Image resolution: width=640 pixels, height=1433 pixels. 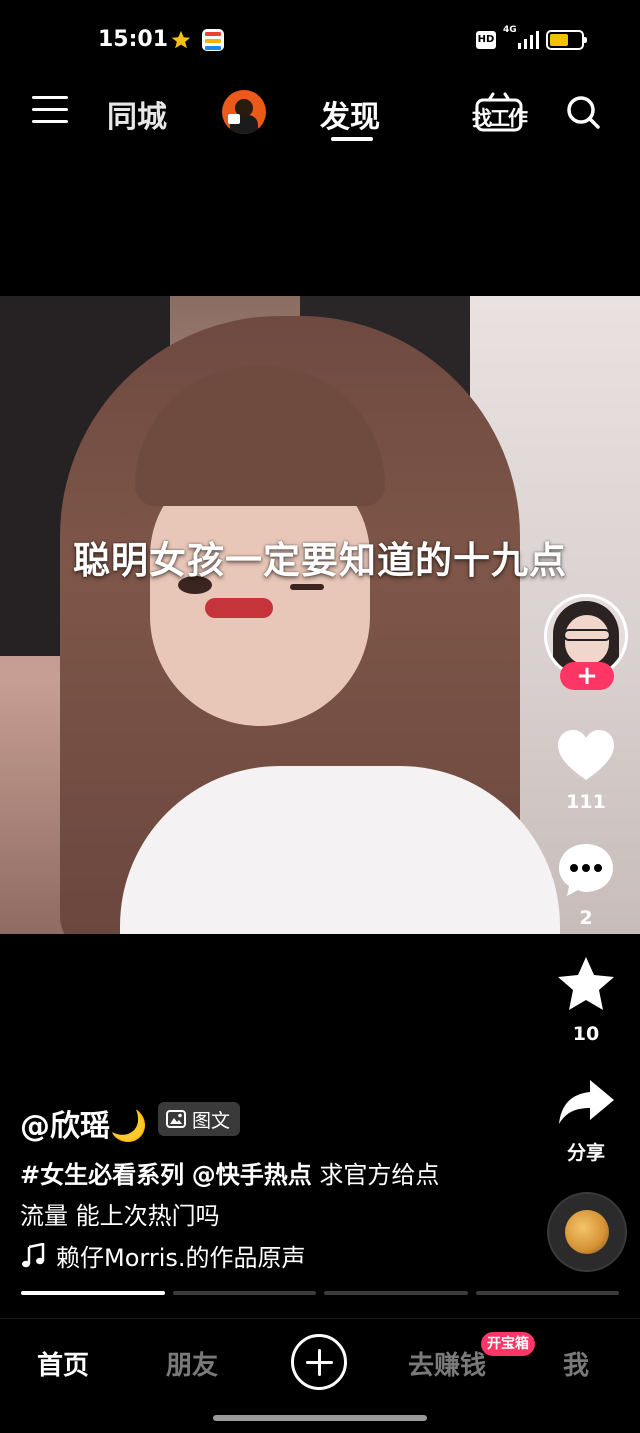 What do you see at coordinates (320, 1293) in the screenshot?
I see `carousel-progress` at bounding box center [320, 1293].